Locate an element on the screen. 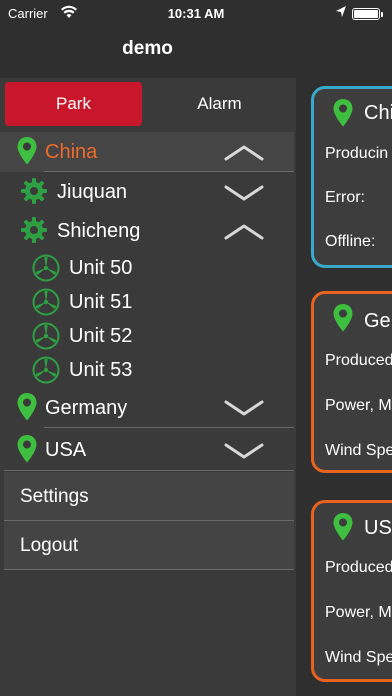 Image resolution: width=392 pixels, height=696 pixels. card-line: Offline: is located at coordinates (350, 241).